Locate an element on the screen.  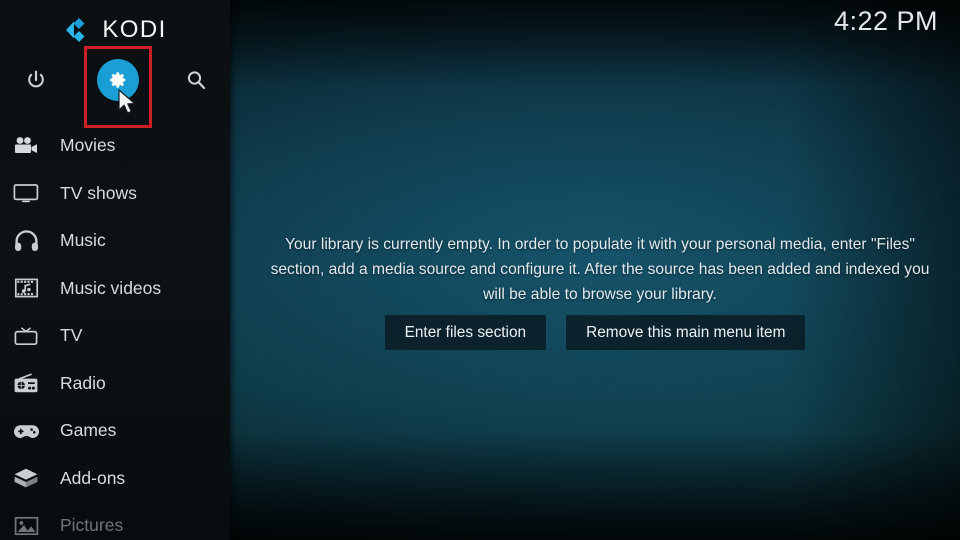
sidebar-item-radio: Radio is located at coordinates (115, 384).